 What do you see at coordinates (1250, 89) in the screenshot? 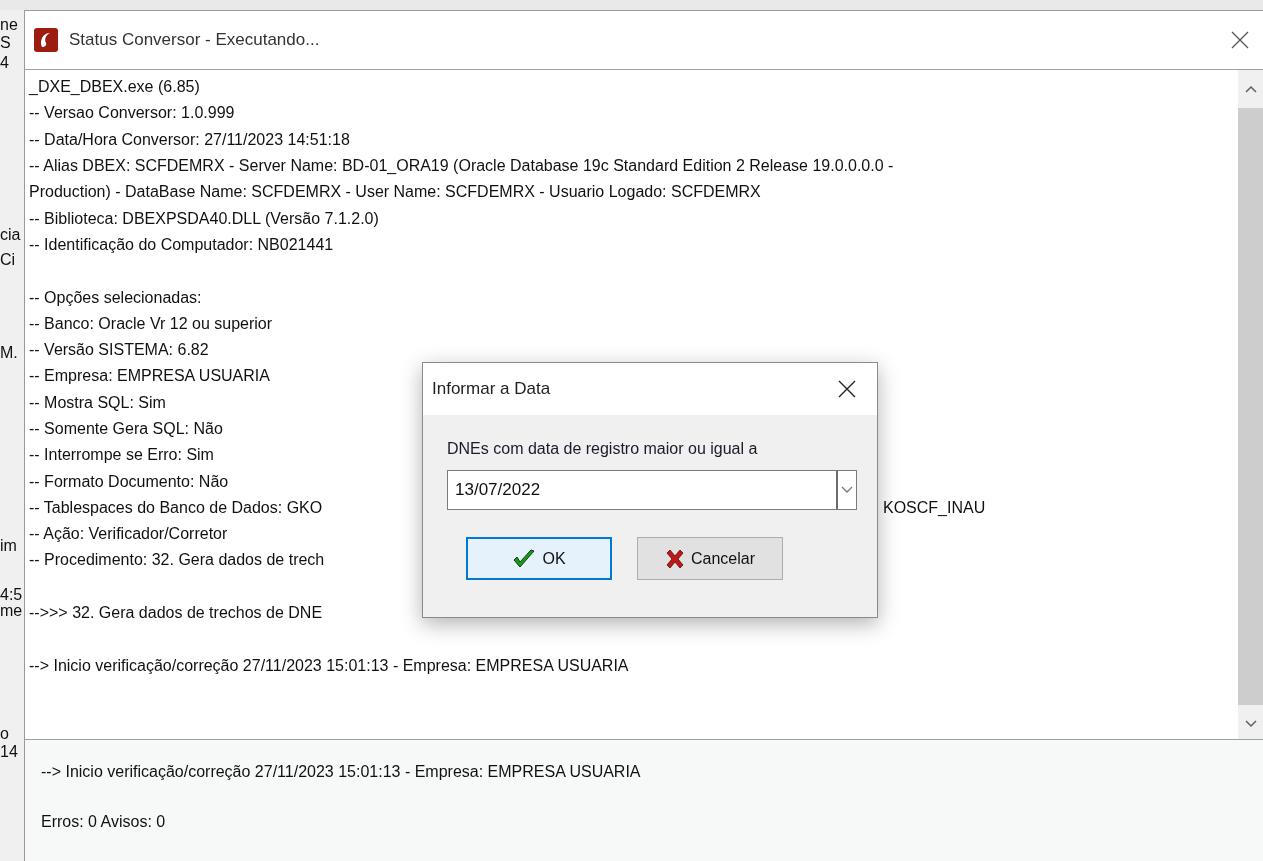
I see `scroll-up-icon` at bounding box center [1250, 89].